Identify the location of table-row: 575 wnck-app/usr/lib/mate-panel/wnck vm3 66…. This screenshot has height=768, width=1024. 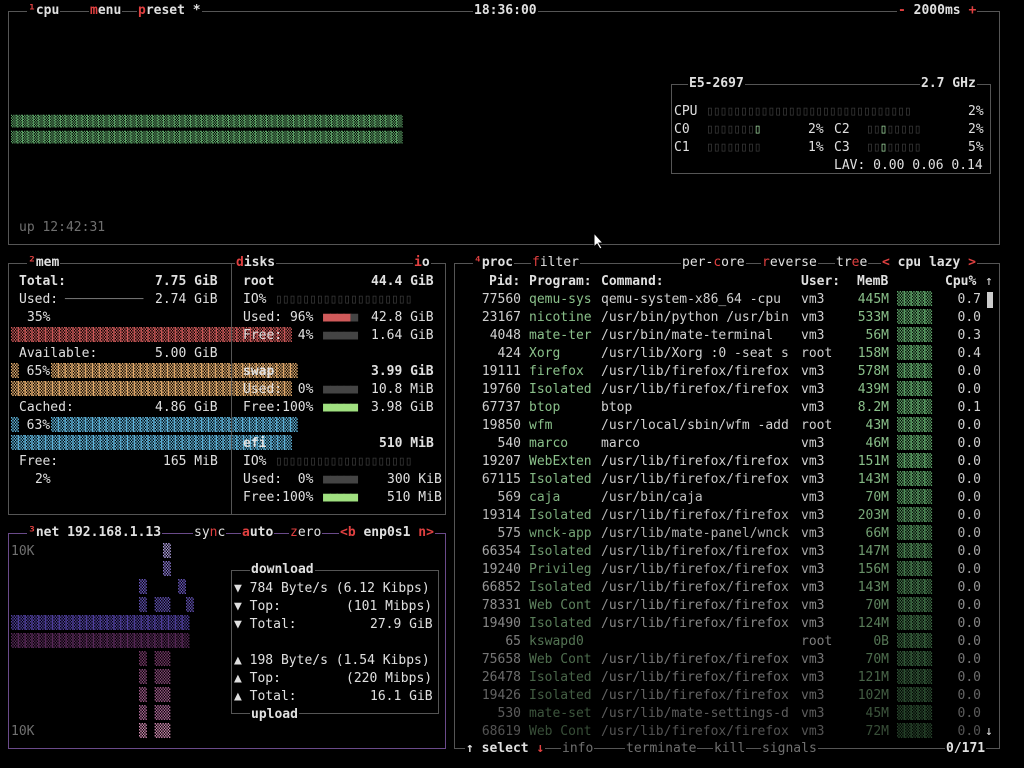
(720, 534).